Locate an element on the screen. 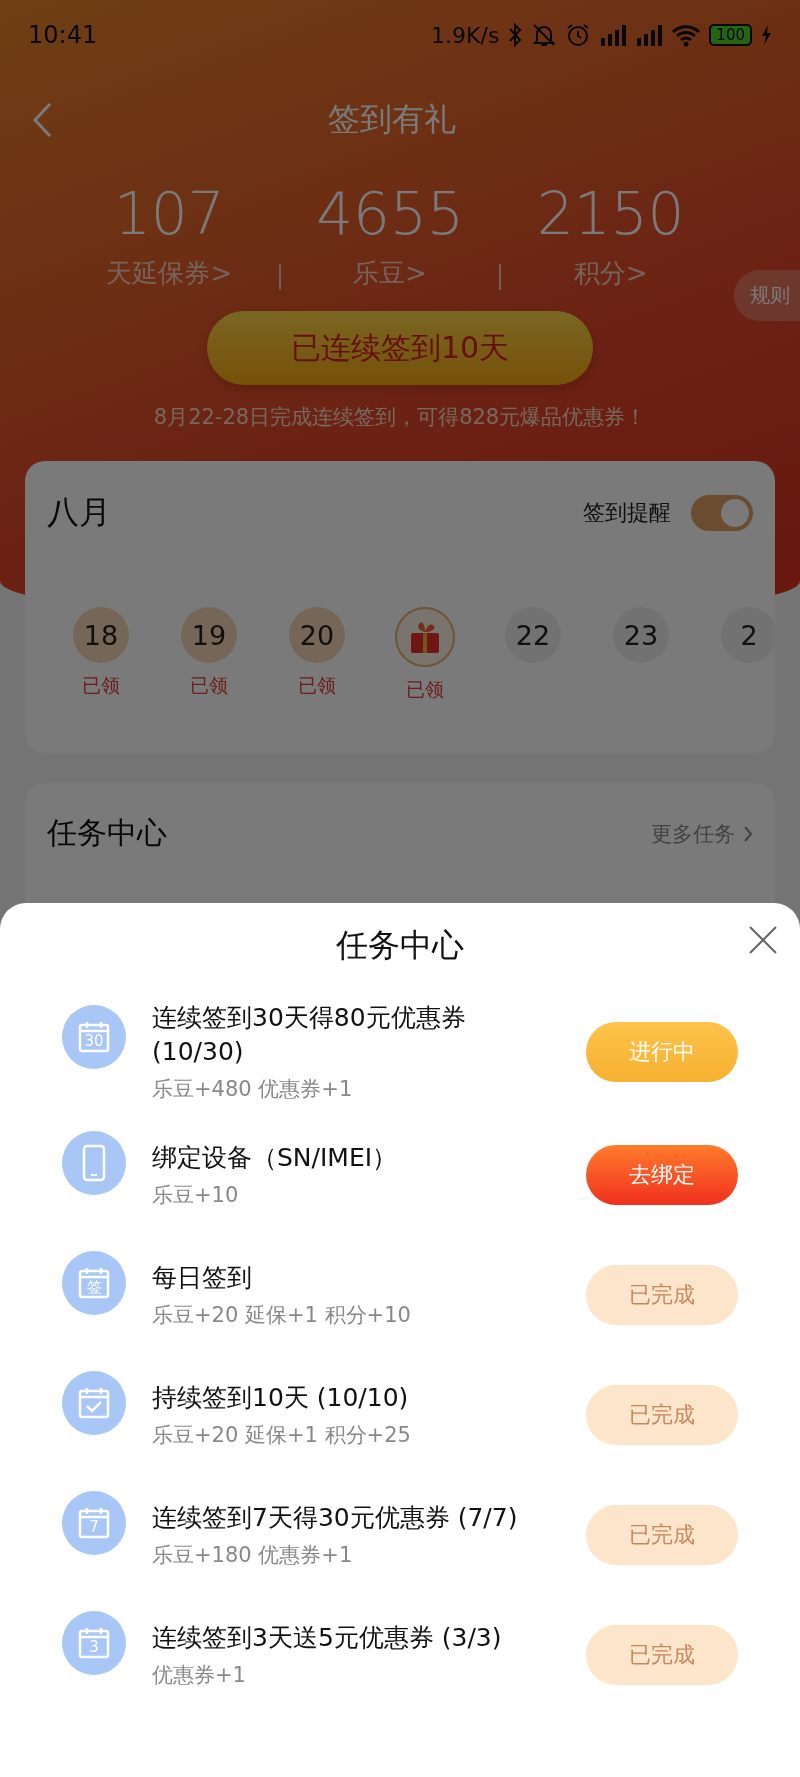 This screenshot has width=800, height=1777. task-title: 连续签到7天得30元优惠券 (7/7) is located at coordinates (335, 1518).